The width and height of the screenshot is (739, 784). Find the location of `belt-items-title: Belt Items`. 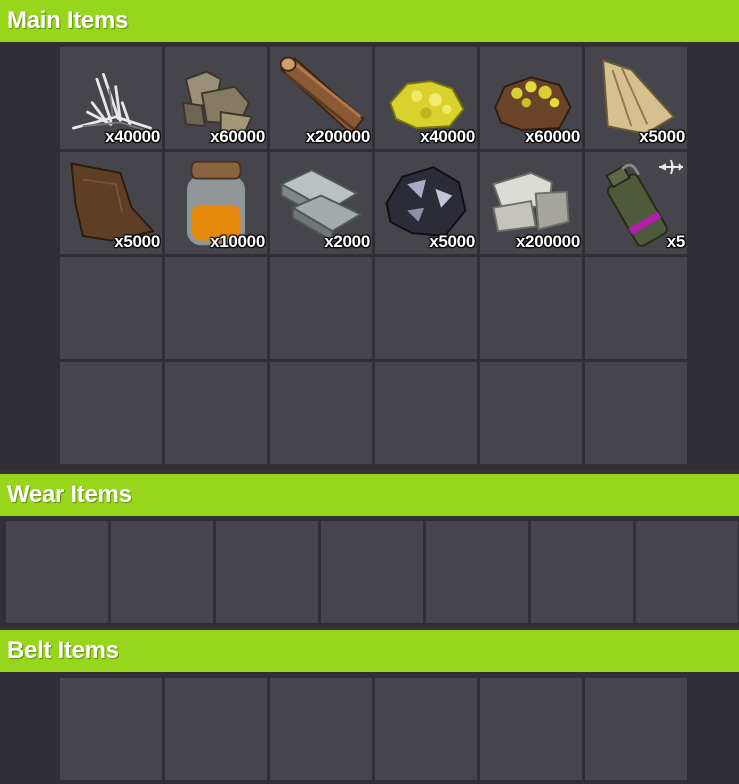

belt-items-title: Belt Items is located at coordinates (63, 650).